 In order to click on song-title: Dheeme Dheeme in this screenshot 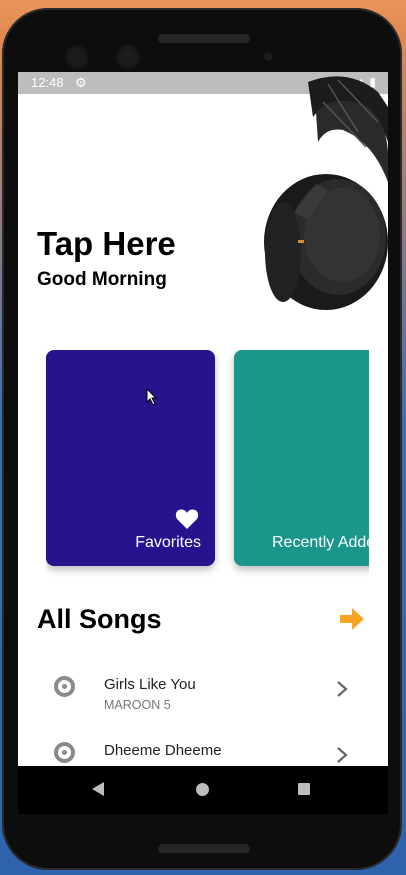, I will do `click(163, 750)`.